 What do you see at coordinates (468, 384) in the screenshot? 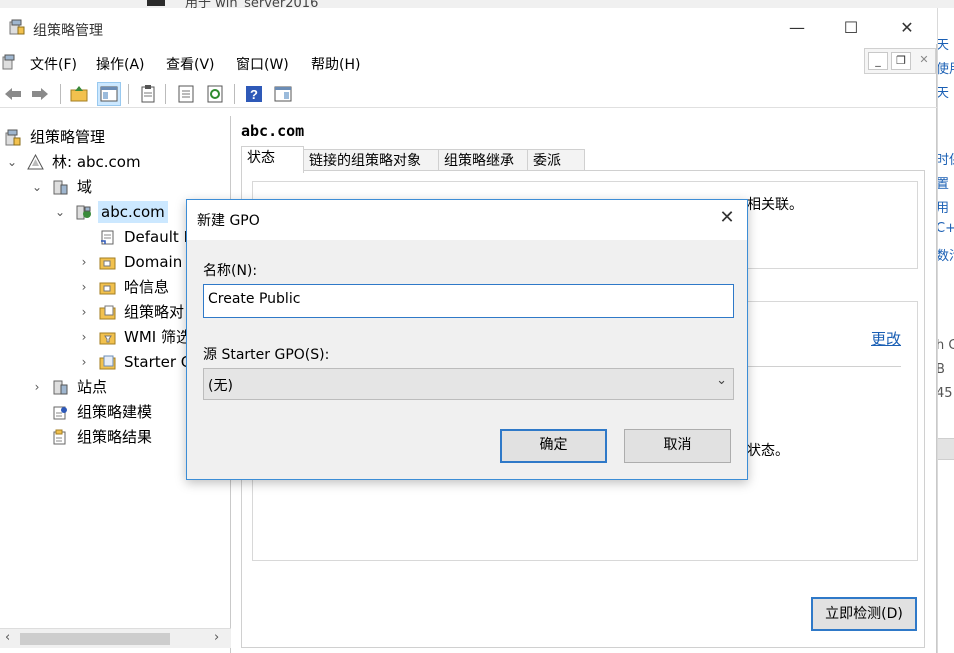
I see `source-starter-gpo-select: (无) ⌄` at bounding box center [468, 384].